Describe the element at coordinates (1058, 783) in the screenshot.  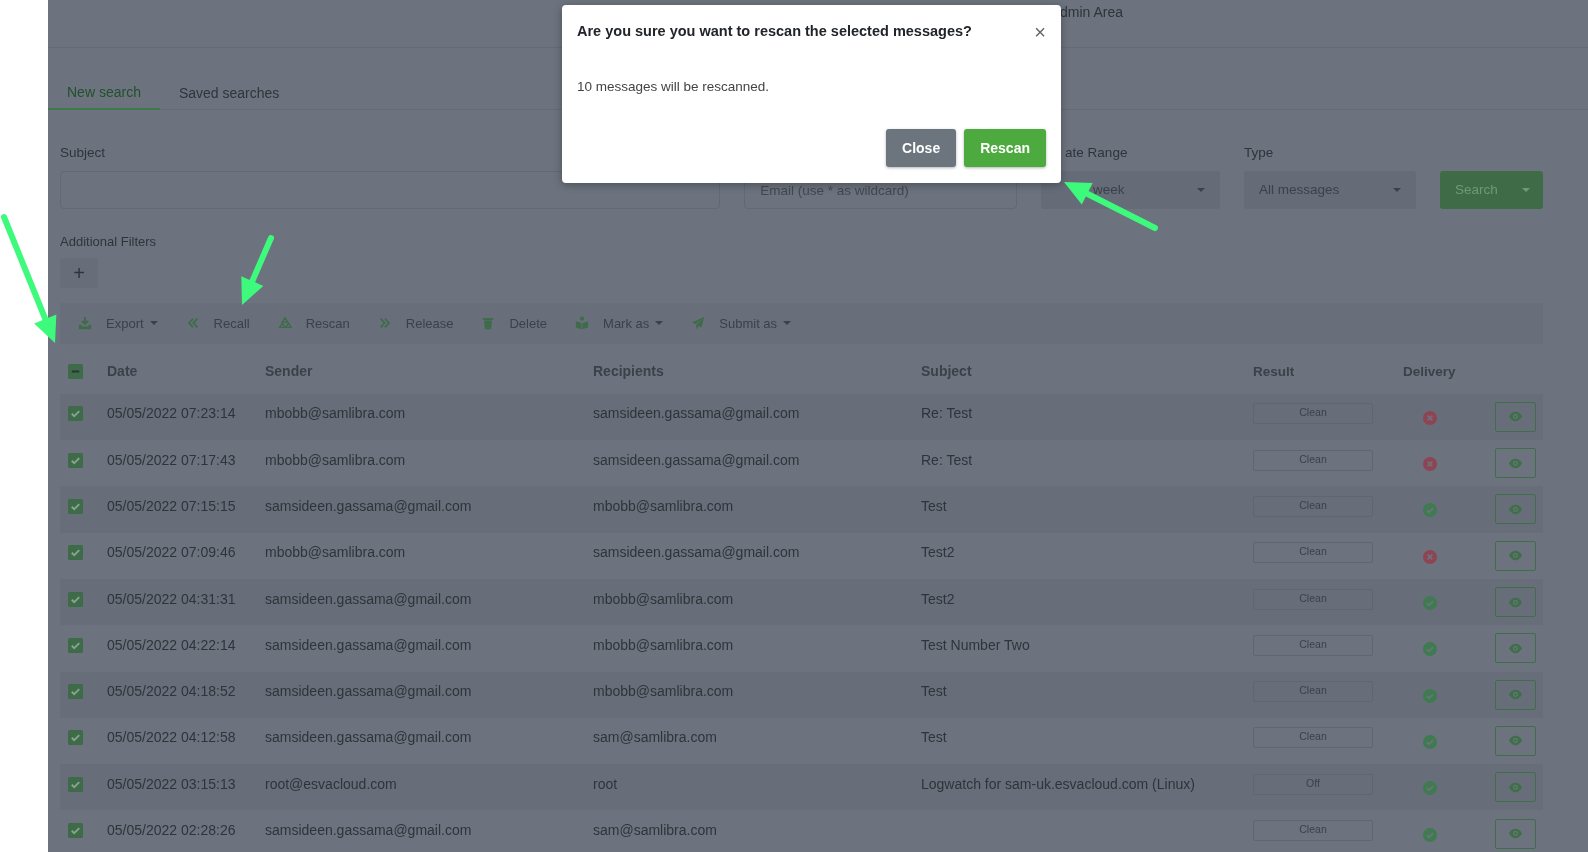
I see `table-cell: Logwatch for sam-uk.esvacloud.com (Linux)` at that location.